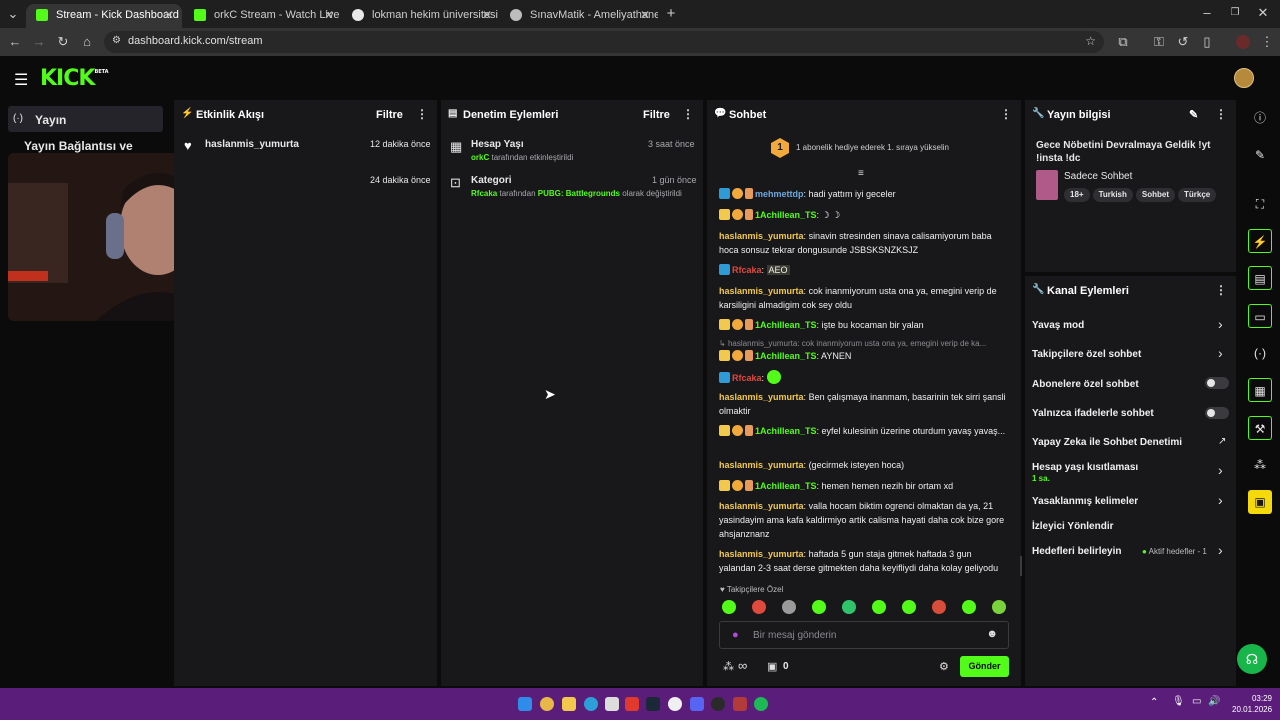  What do you see at coordinates (74, 78) in the screenshot?
I see `kick-logo: KICKBETA` at bounding box center [74, 78].